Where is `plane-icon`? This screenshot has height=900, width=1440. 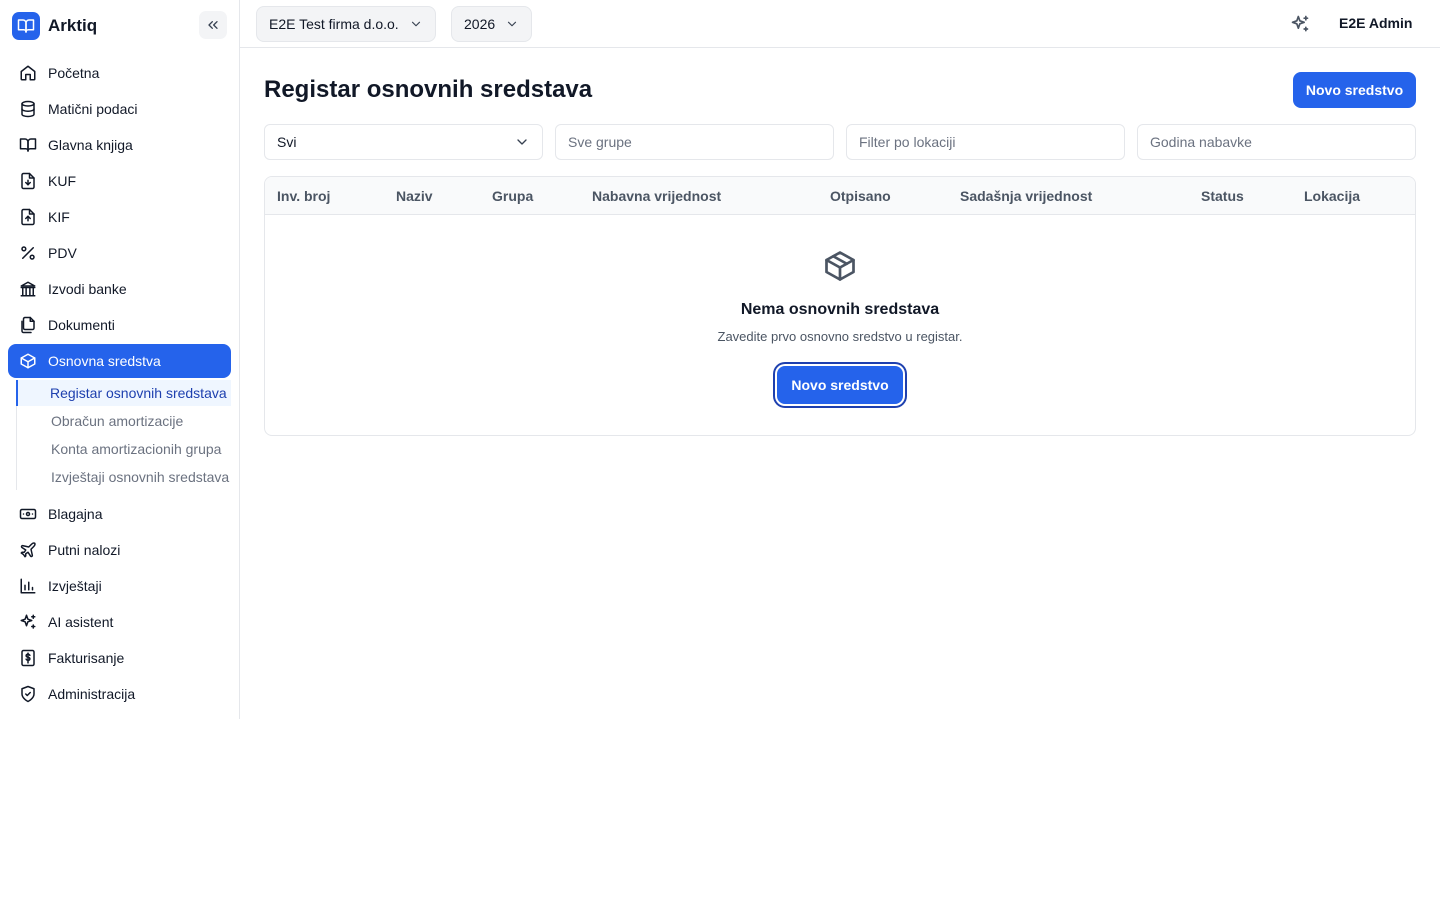 plane-icon is located at coordinates (28, 550).